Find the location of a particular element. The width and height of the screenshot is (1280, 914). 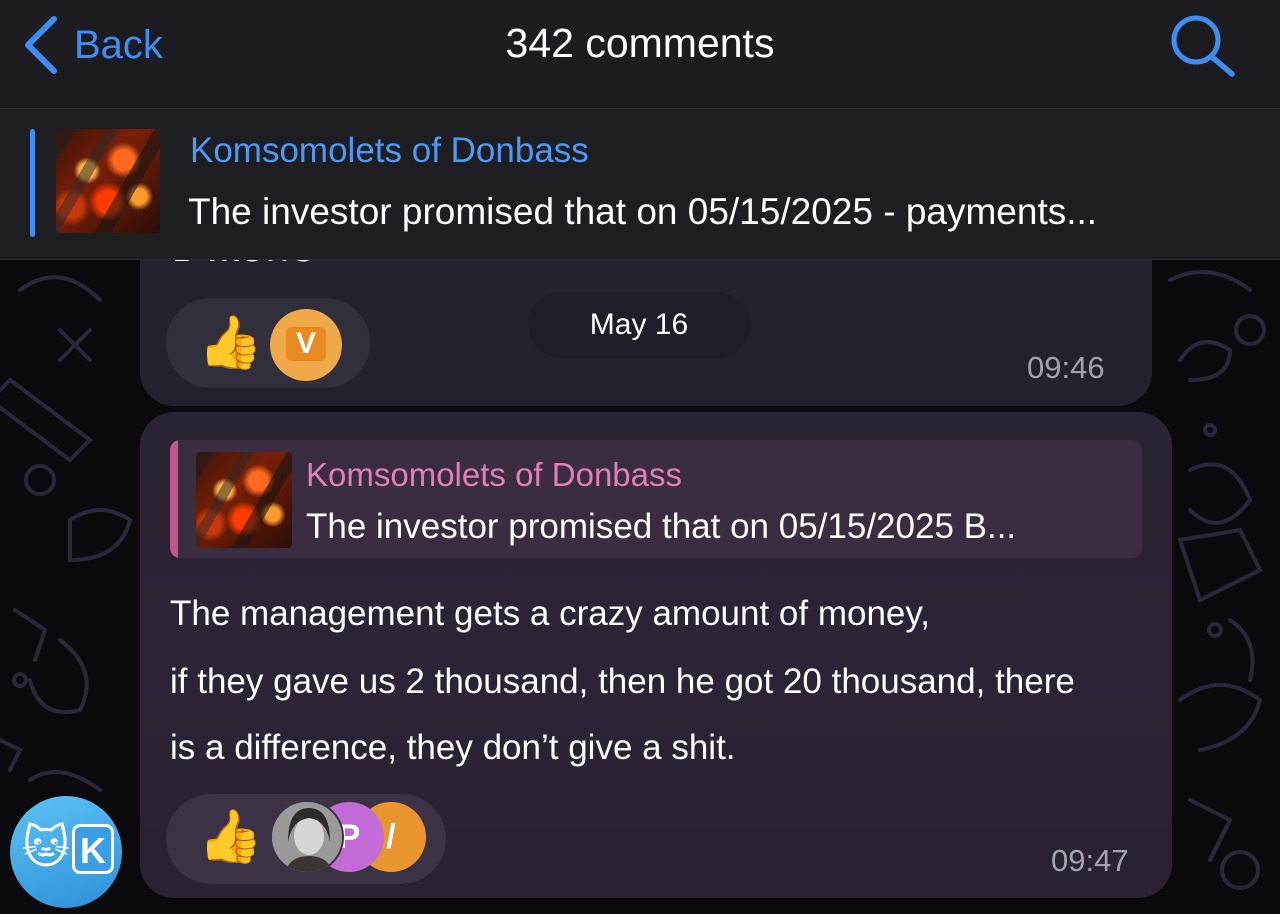

page-title: 342 comments is located at coordinates (640, 43).